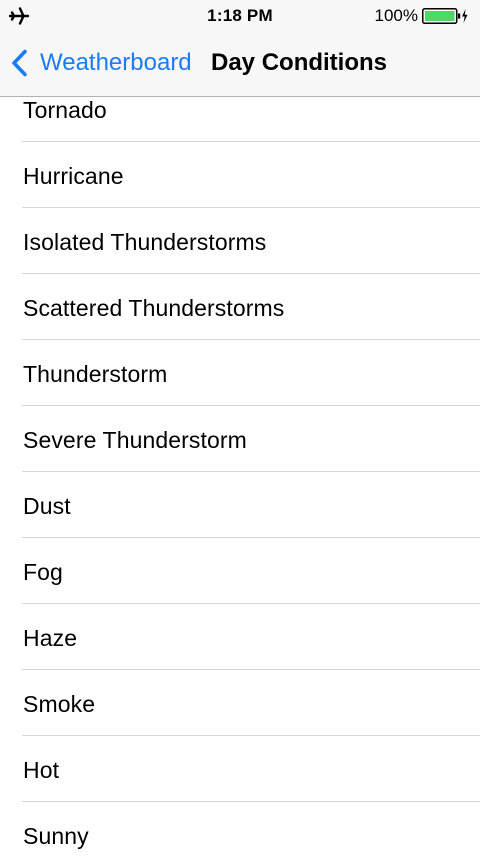 The height and width of the screenshot is (868, 480). What do you see at coordinates (145, 242) in the screenshot?
I see `list-item-label: Isolated Thunderstorms` at bounding box center [145, 242].